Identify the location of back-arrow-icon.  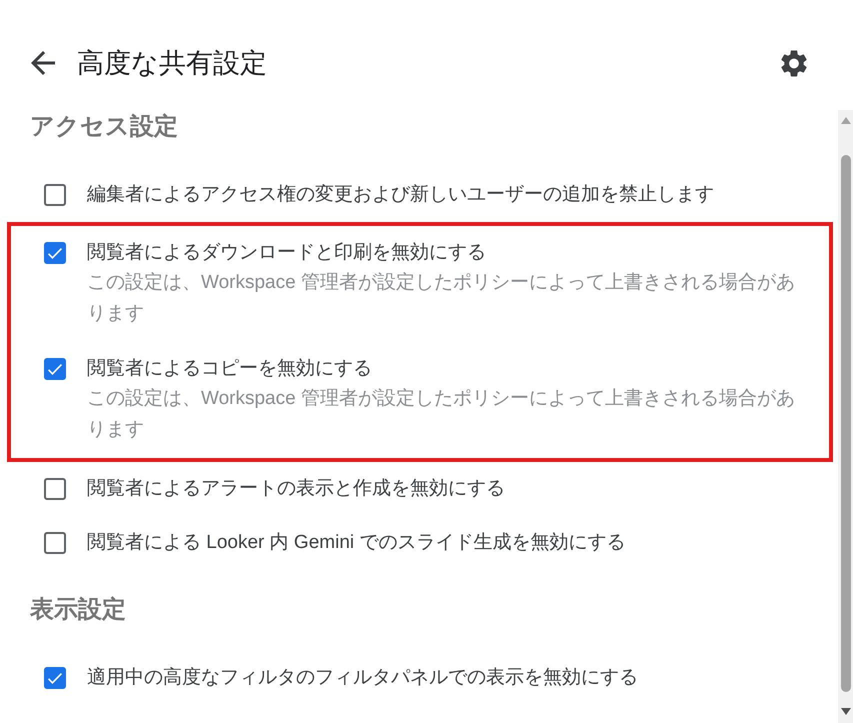
(43, 63).